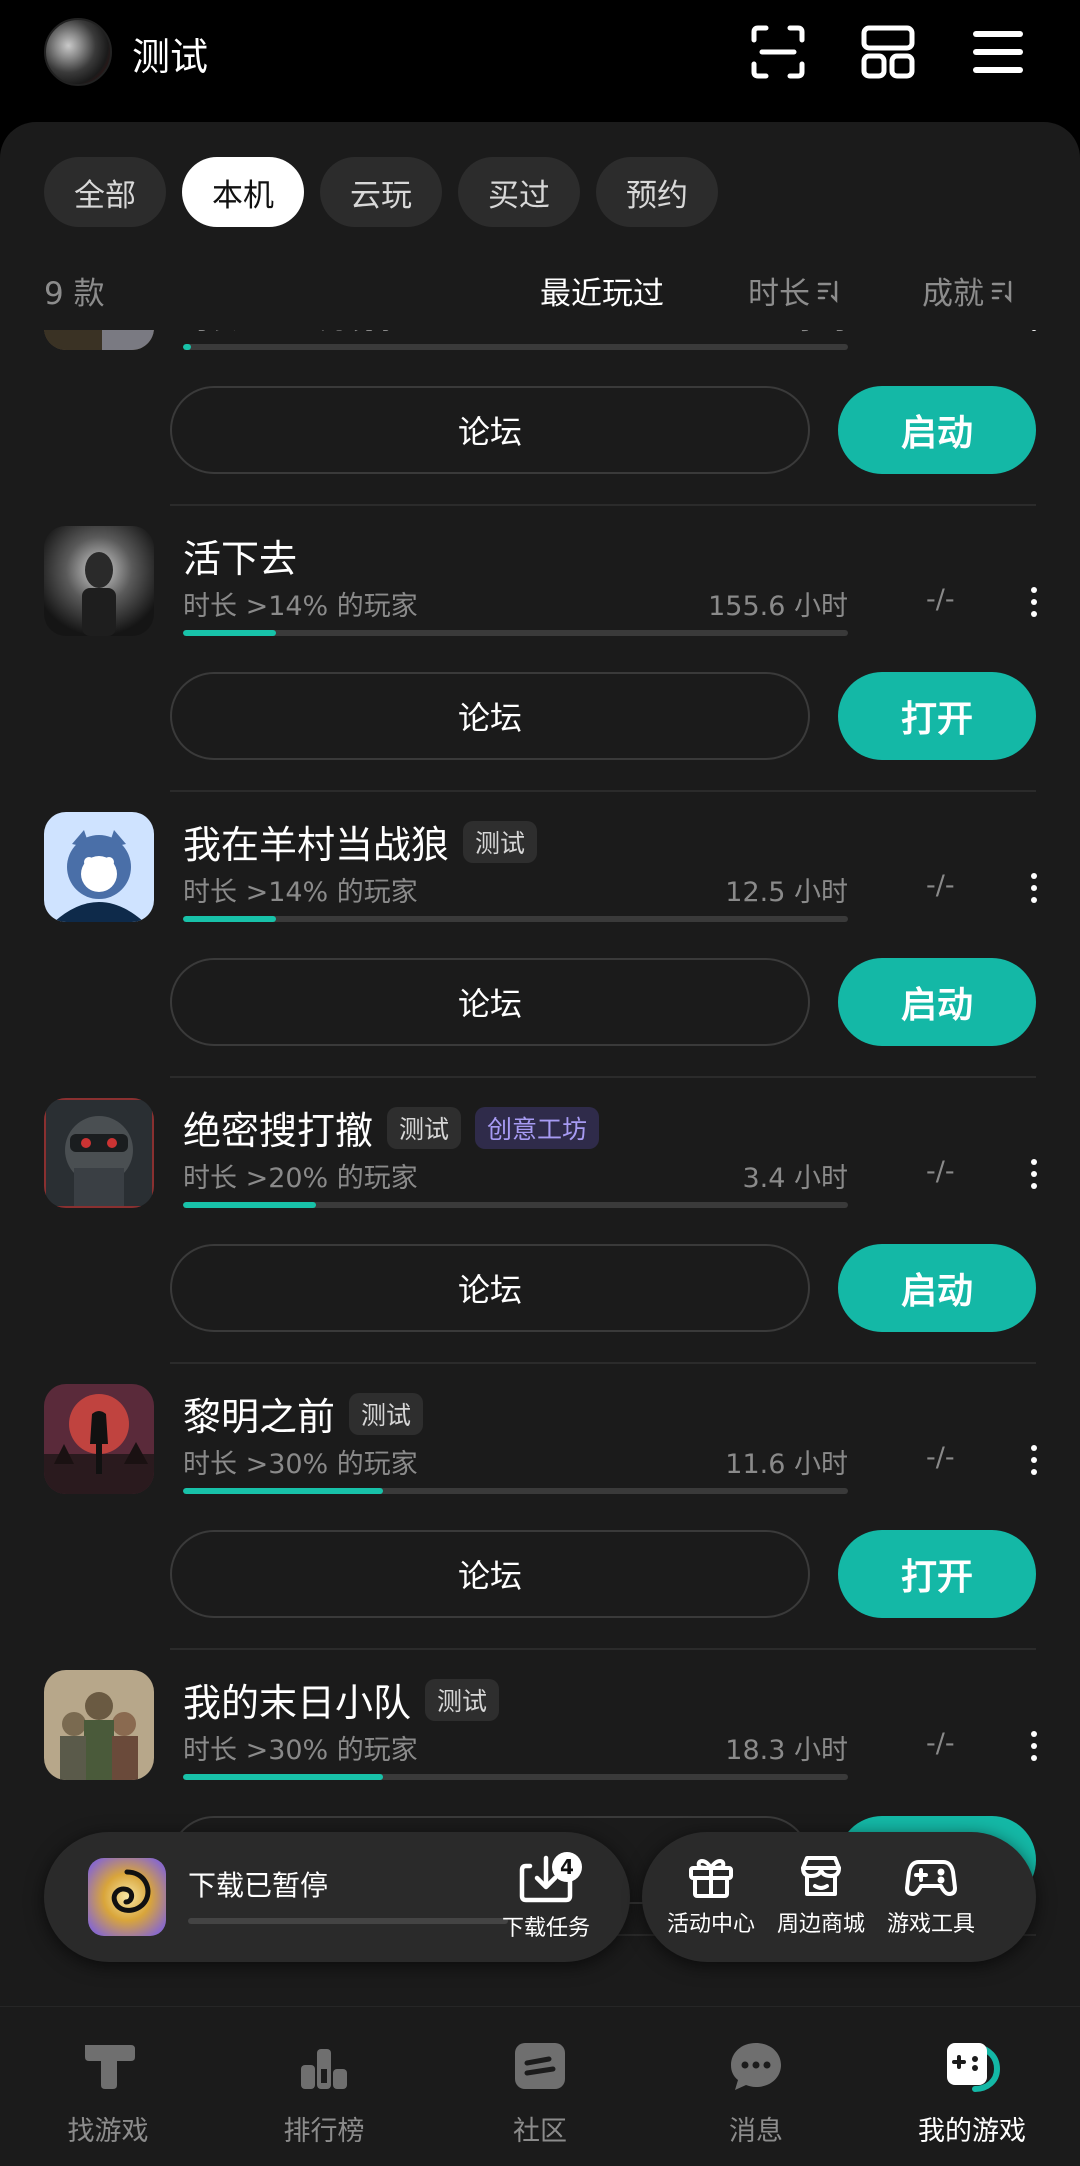 The height and width of the screenshot is (2166, 1080). What do you see at coordinates (110, 2067) in the screenshot?
I see `find-games-icon` at bounding box center [110, 2067].